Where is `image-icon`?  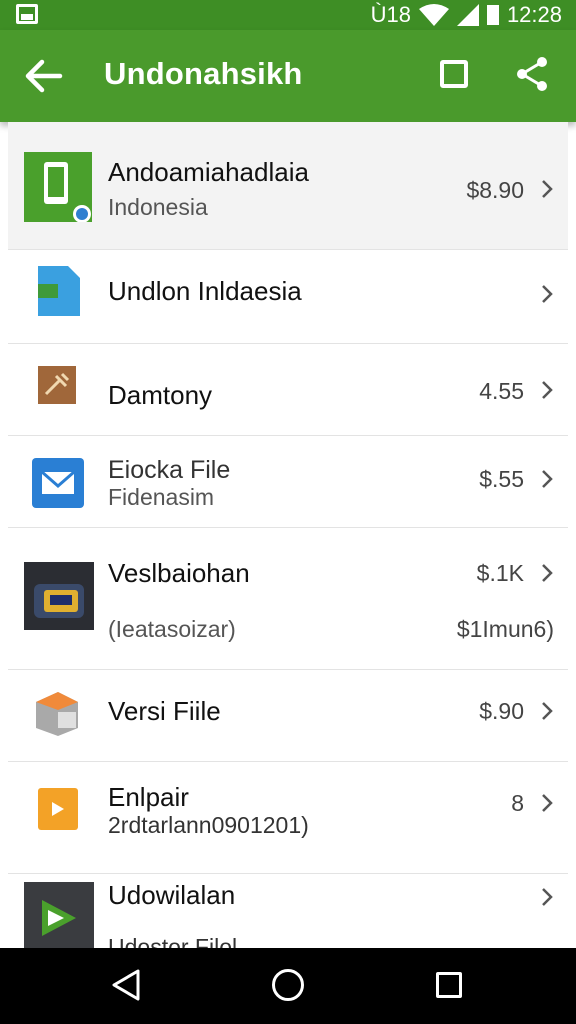 image-icon is located at coordinates (27, 14).